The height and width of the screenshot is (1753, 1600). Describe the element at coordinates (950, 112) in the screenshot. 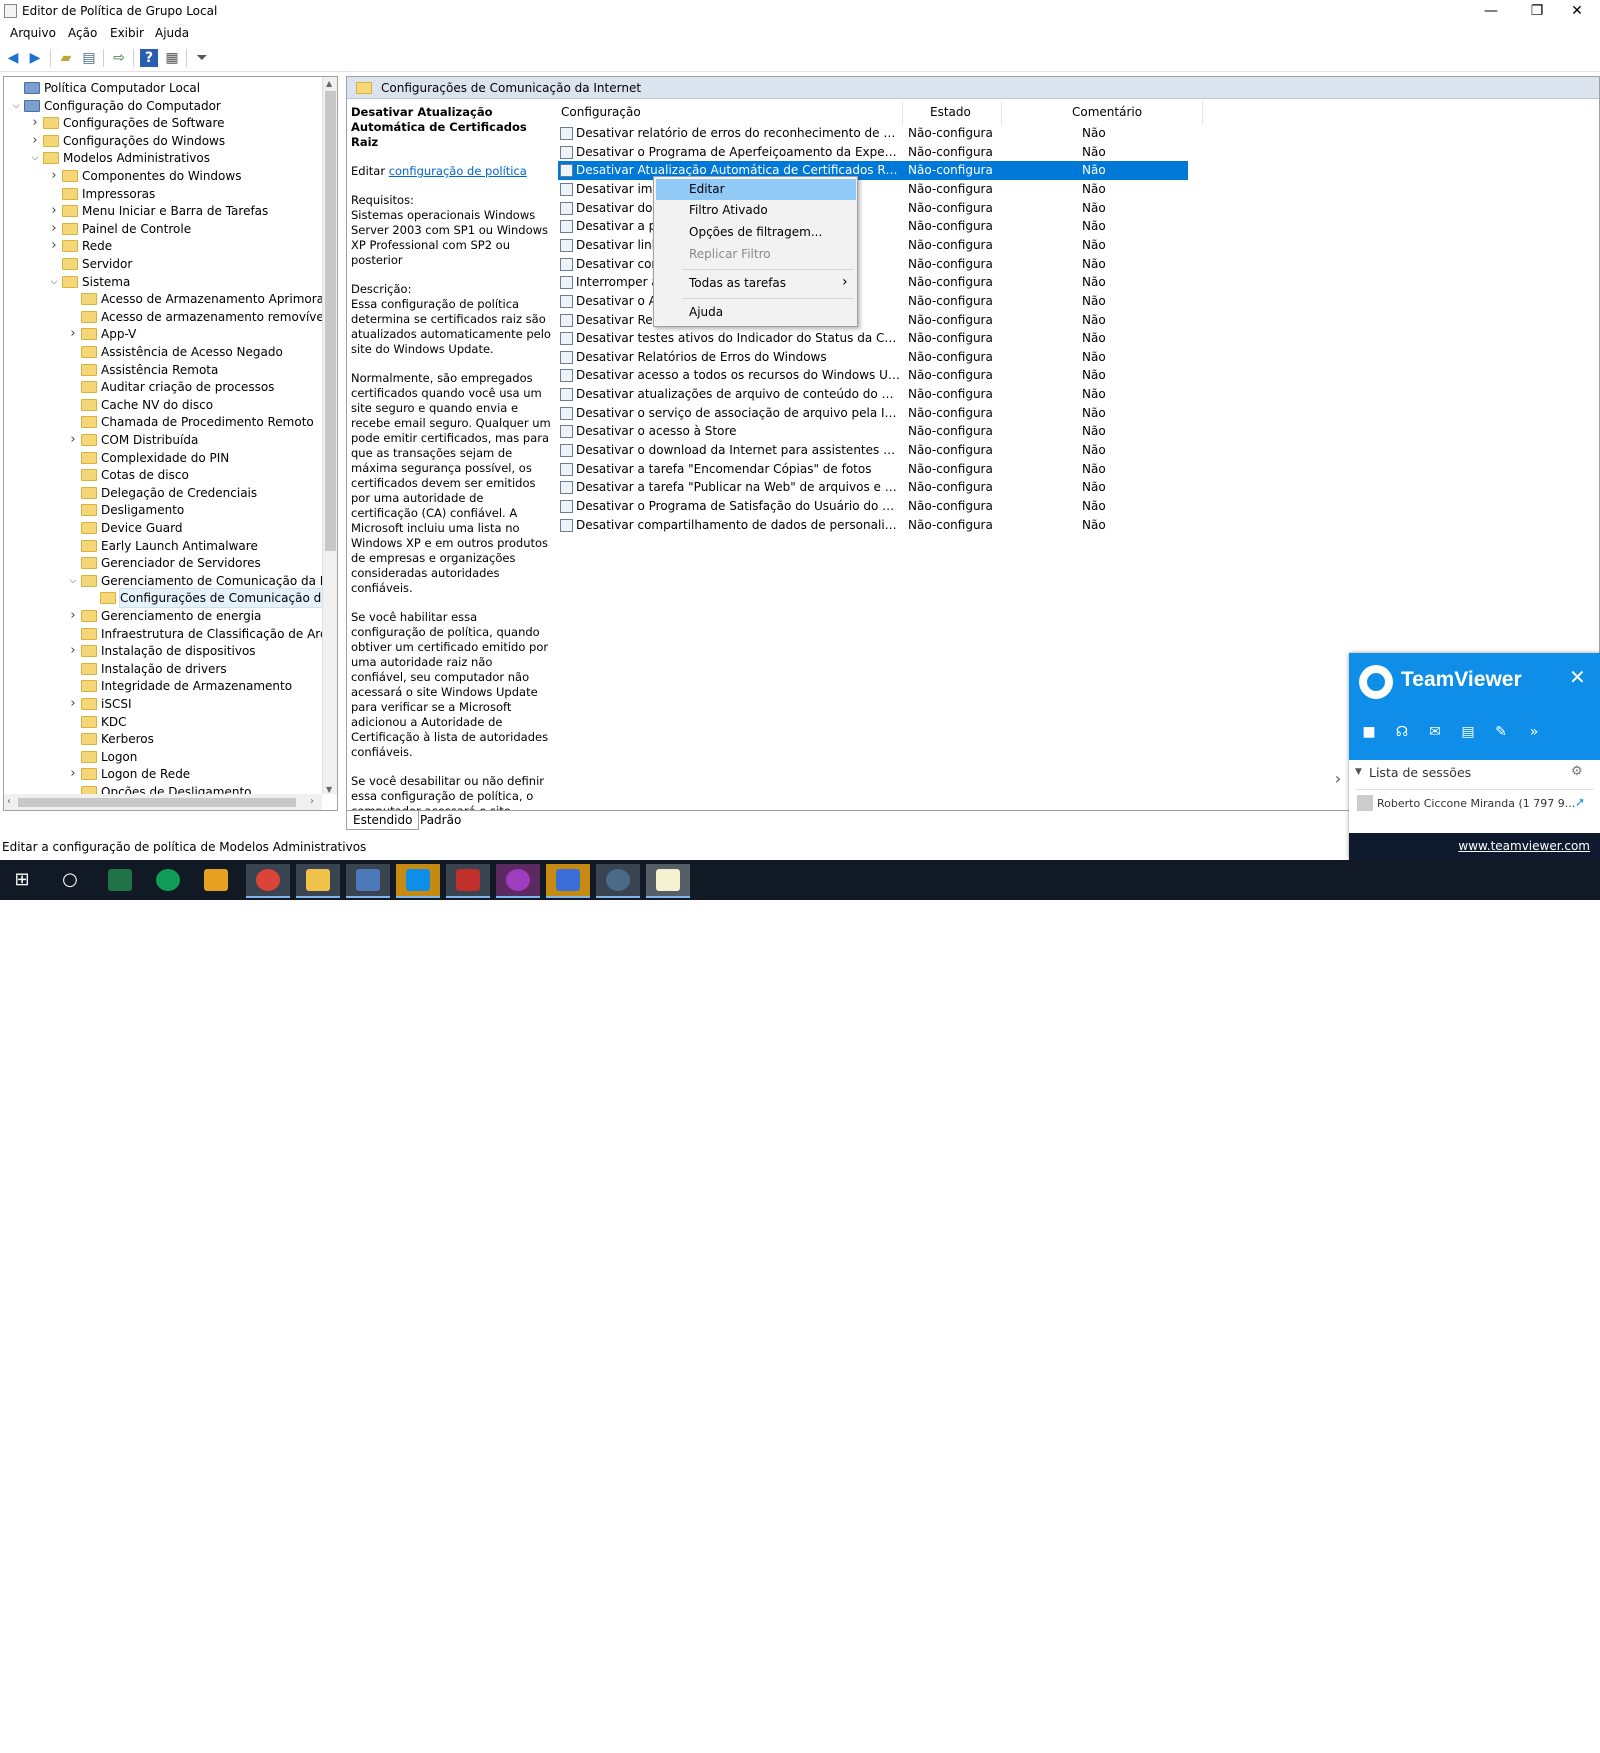

I see `column-header-estado: Estado` at that location.